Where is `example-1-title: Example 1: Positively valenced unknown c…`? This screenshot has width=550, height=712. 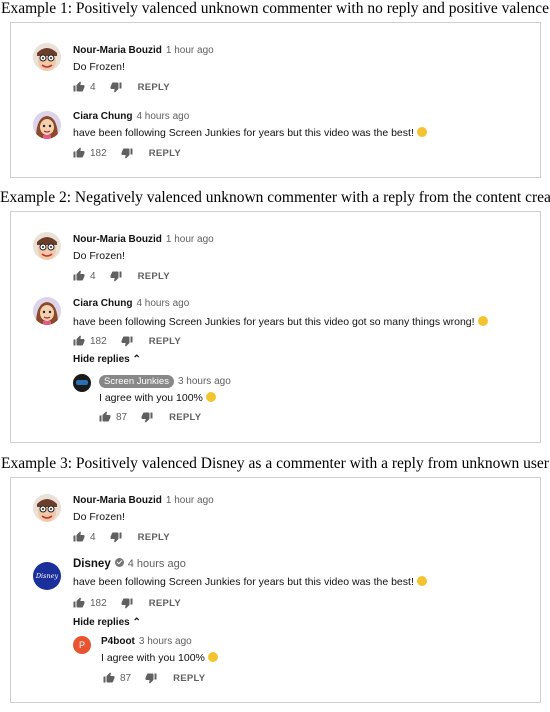 example-1-title: Example 1: Positively valenced unknown c… is located at coordinates (275, 8).